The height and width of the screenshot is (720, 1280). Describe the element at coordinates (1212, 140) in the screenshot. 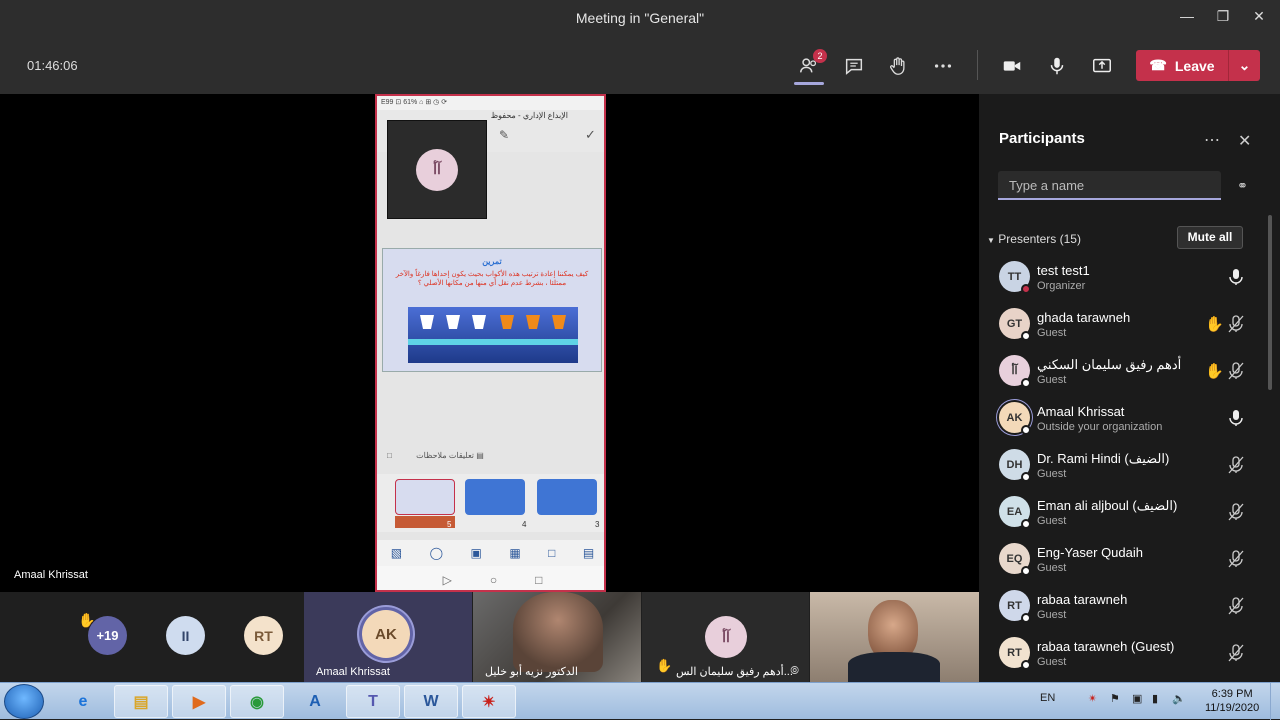

I see `panel-more-icon: ⋯` at that location.